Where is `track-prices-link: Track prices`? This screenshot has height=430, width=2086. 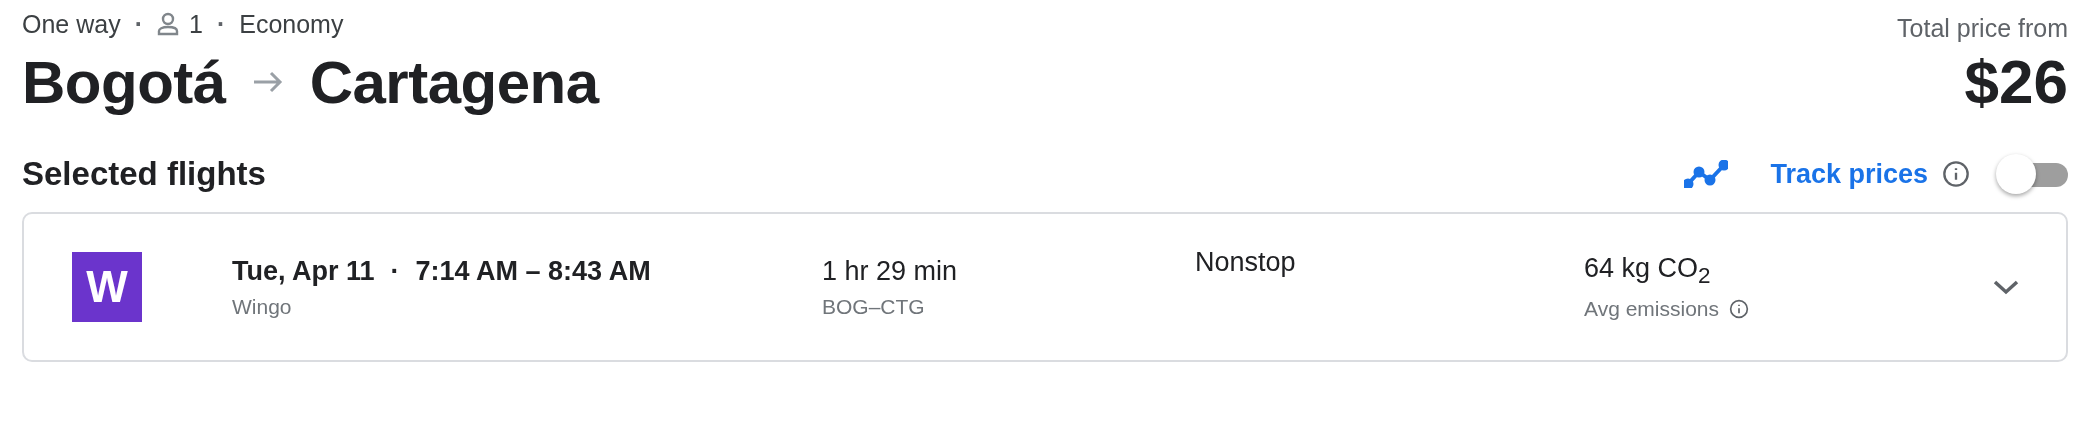 track-prices-link: Track prices is located at coordinates (1849, 174).